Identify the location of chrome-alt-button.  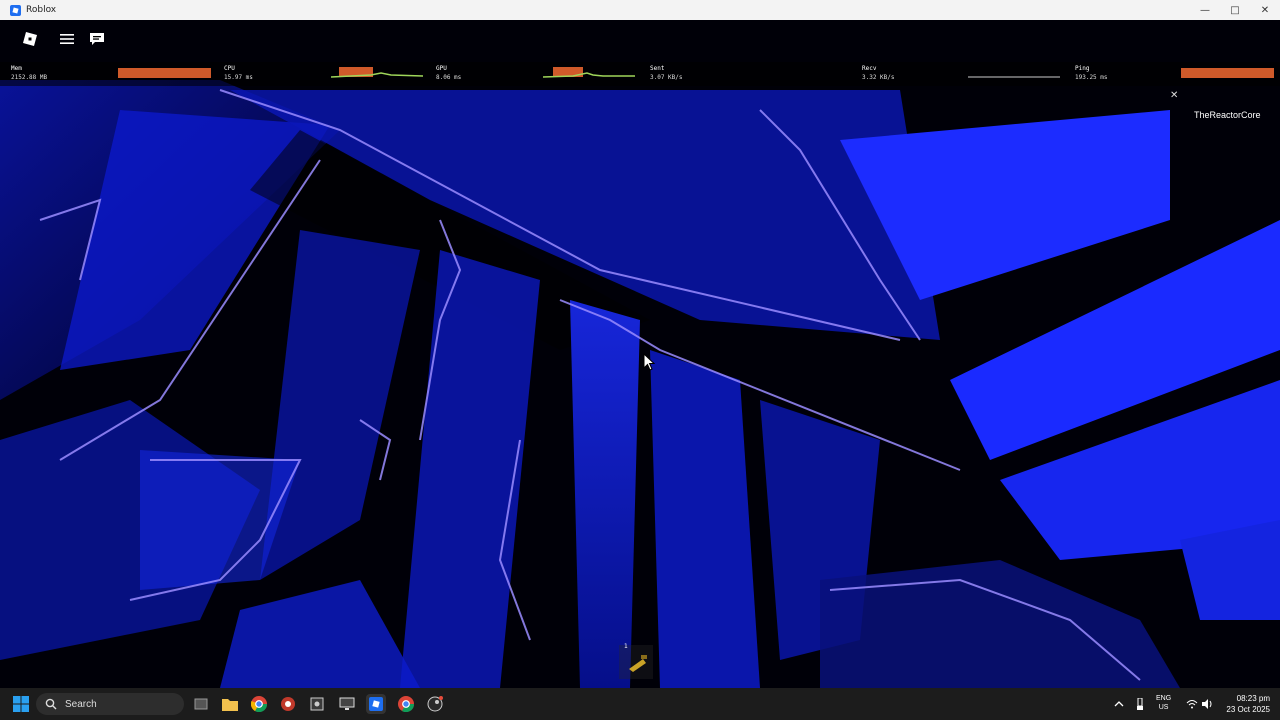
(406, 704).